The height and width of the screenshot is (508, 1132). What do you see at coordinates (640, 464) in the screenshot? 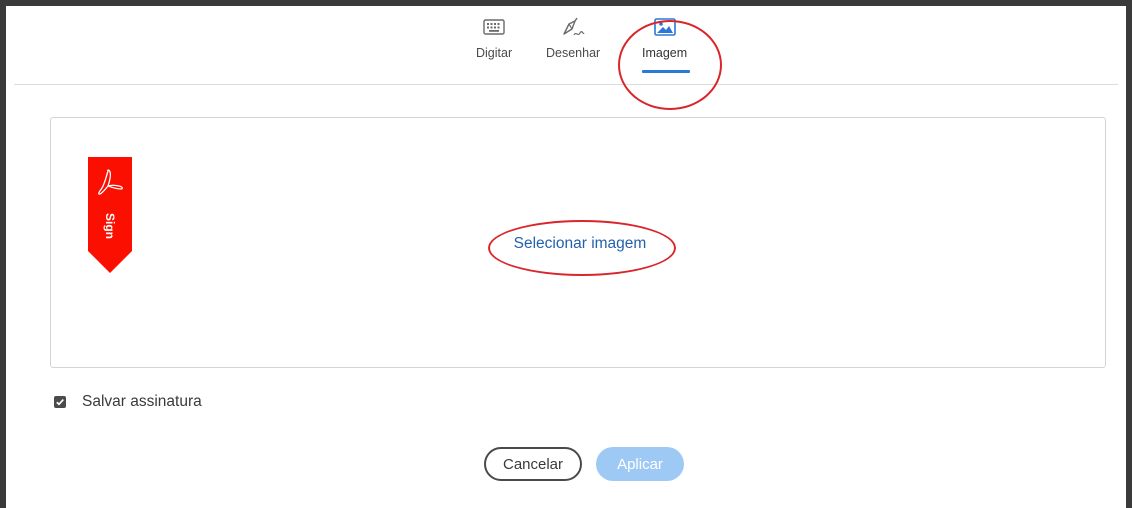
I see `apply-button: Aplicar` at bounding box center [640, 464].